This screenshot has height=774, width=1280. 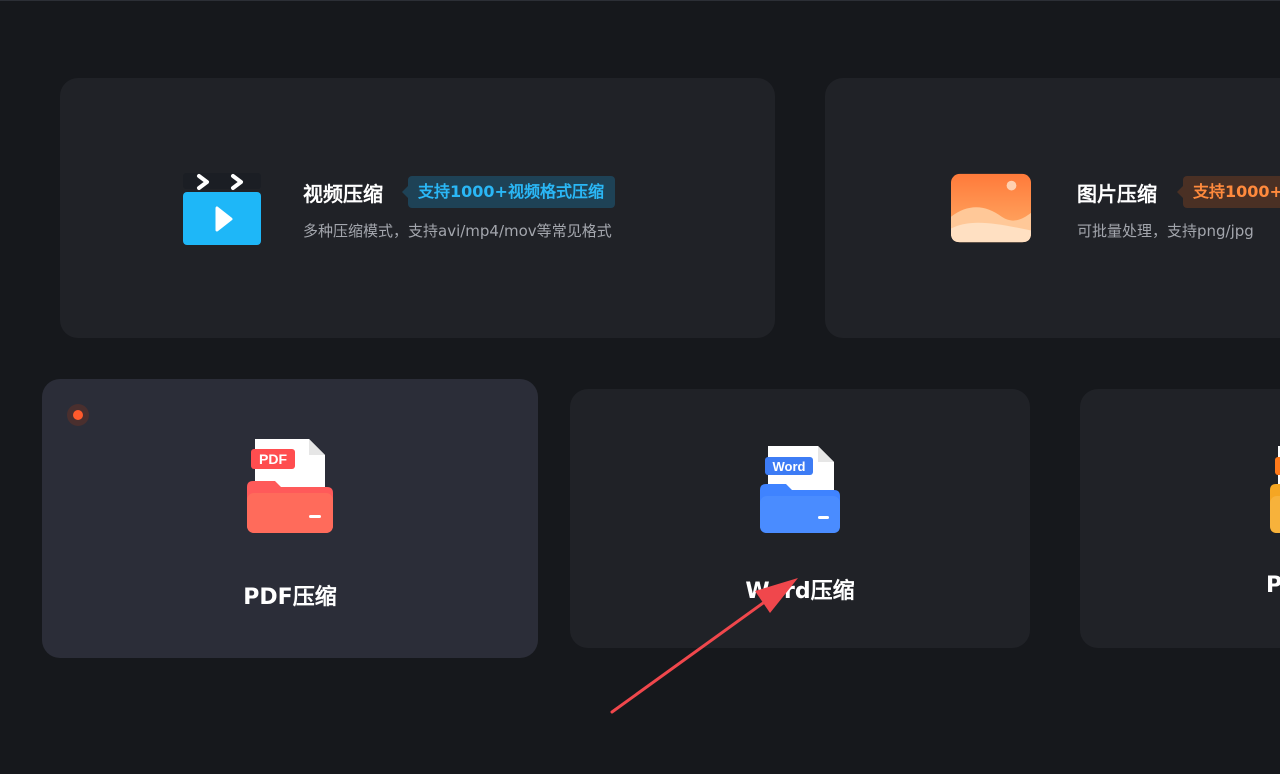 What do you see at coordinates (273, 459) in the screenshot?
I see `pdf-badge-text: PDF` at bounding box center [273, 459].